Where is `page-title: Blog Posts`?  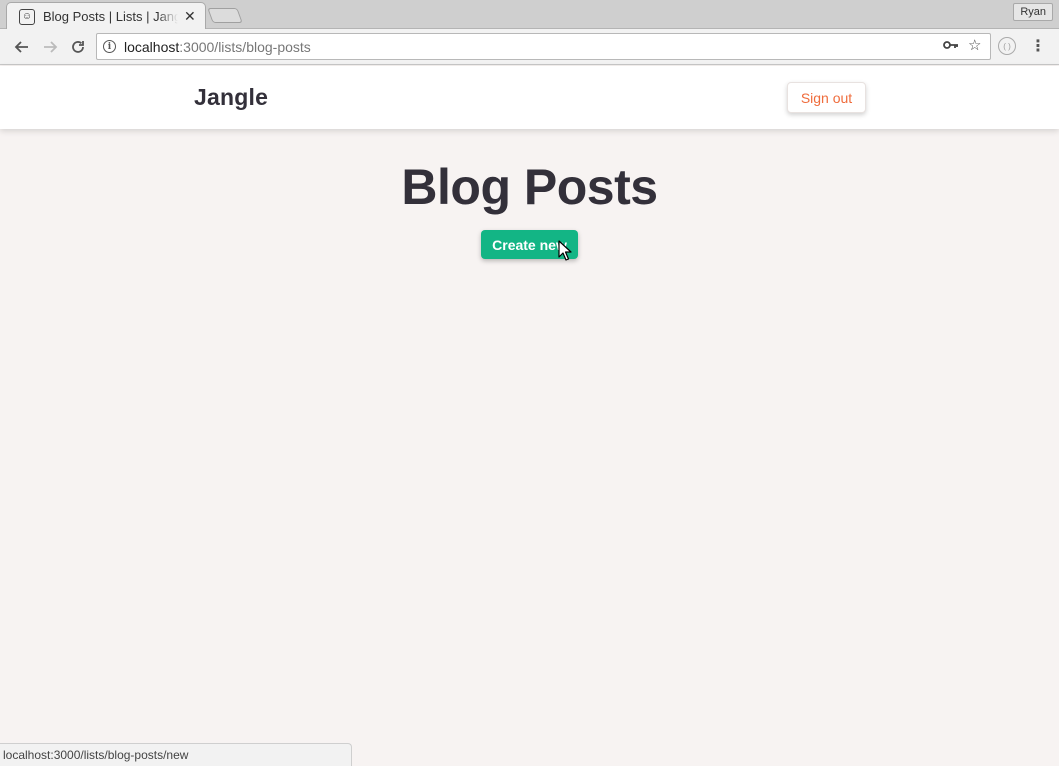 page-title: Blog Posts is located at coordinates (529, 187).